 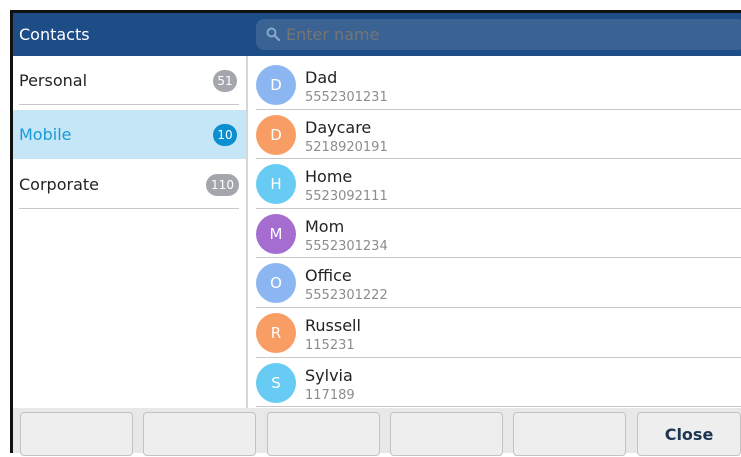 What do you see at coordinates (45, 134) in the screenshot?
I see `sidebar-item-label: Mobile` at bounding box center [45, 134].